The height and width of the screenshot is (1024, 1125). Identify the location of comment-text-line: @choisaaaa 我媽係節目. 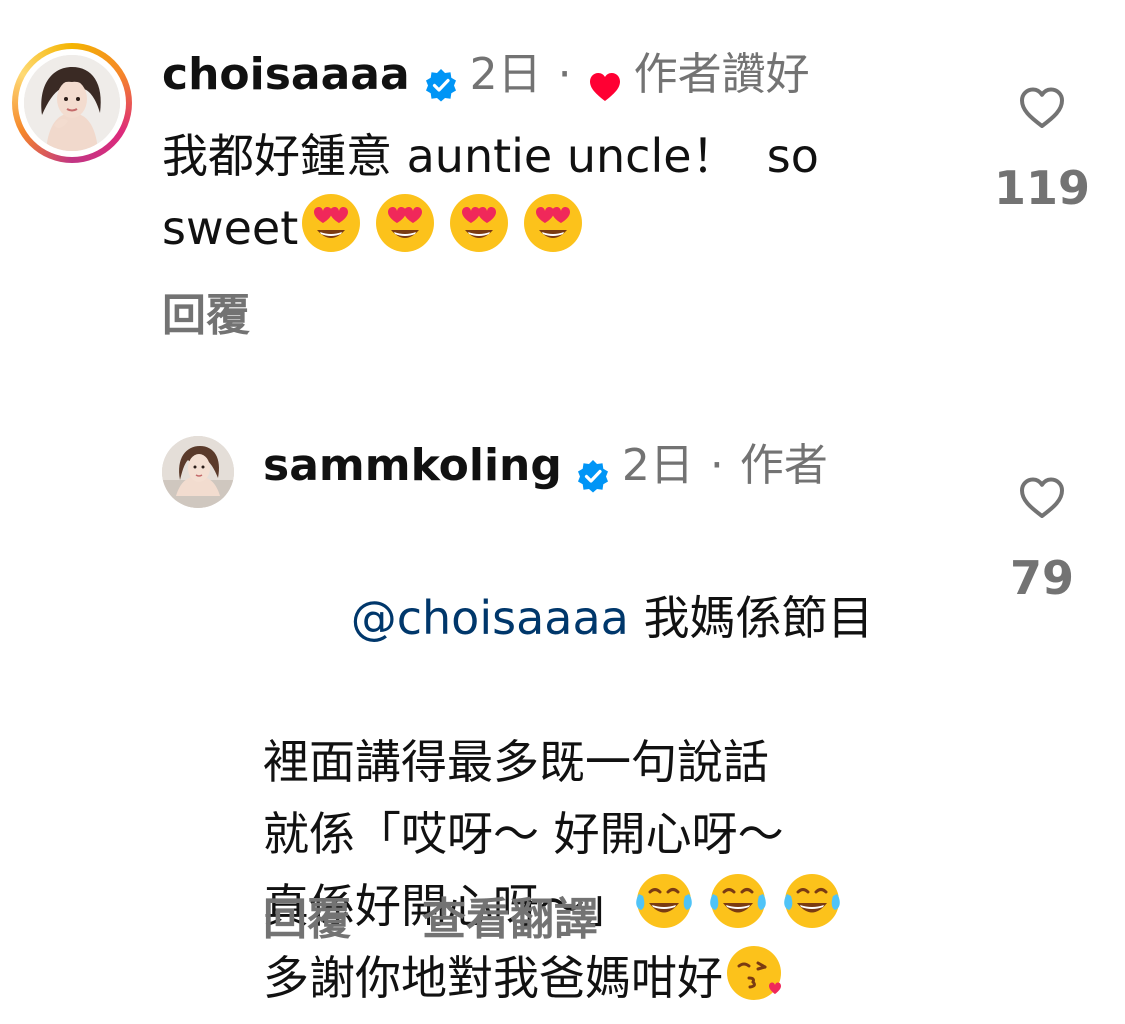
(613, 618).